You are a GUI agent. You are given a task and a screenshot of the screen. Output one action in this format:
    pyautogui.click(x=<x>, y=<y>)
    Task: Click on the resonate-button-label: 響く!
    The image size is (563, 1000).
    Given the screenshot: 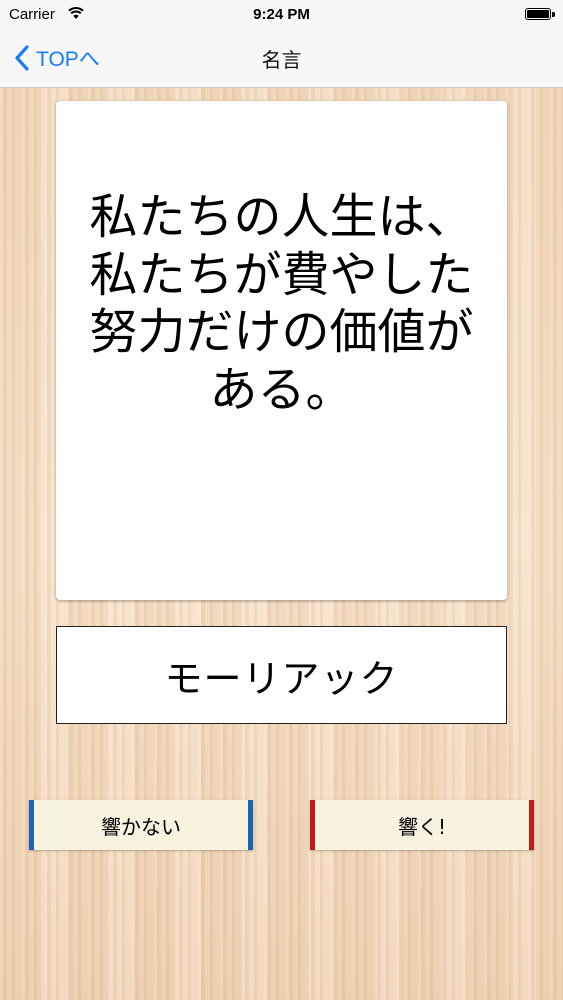 What is the action you would take?
    pyautogui.click(x=422, y=826)
    